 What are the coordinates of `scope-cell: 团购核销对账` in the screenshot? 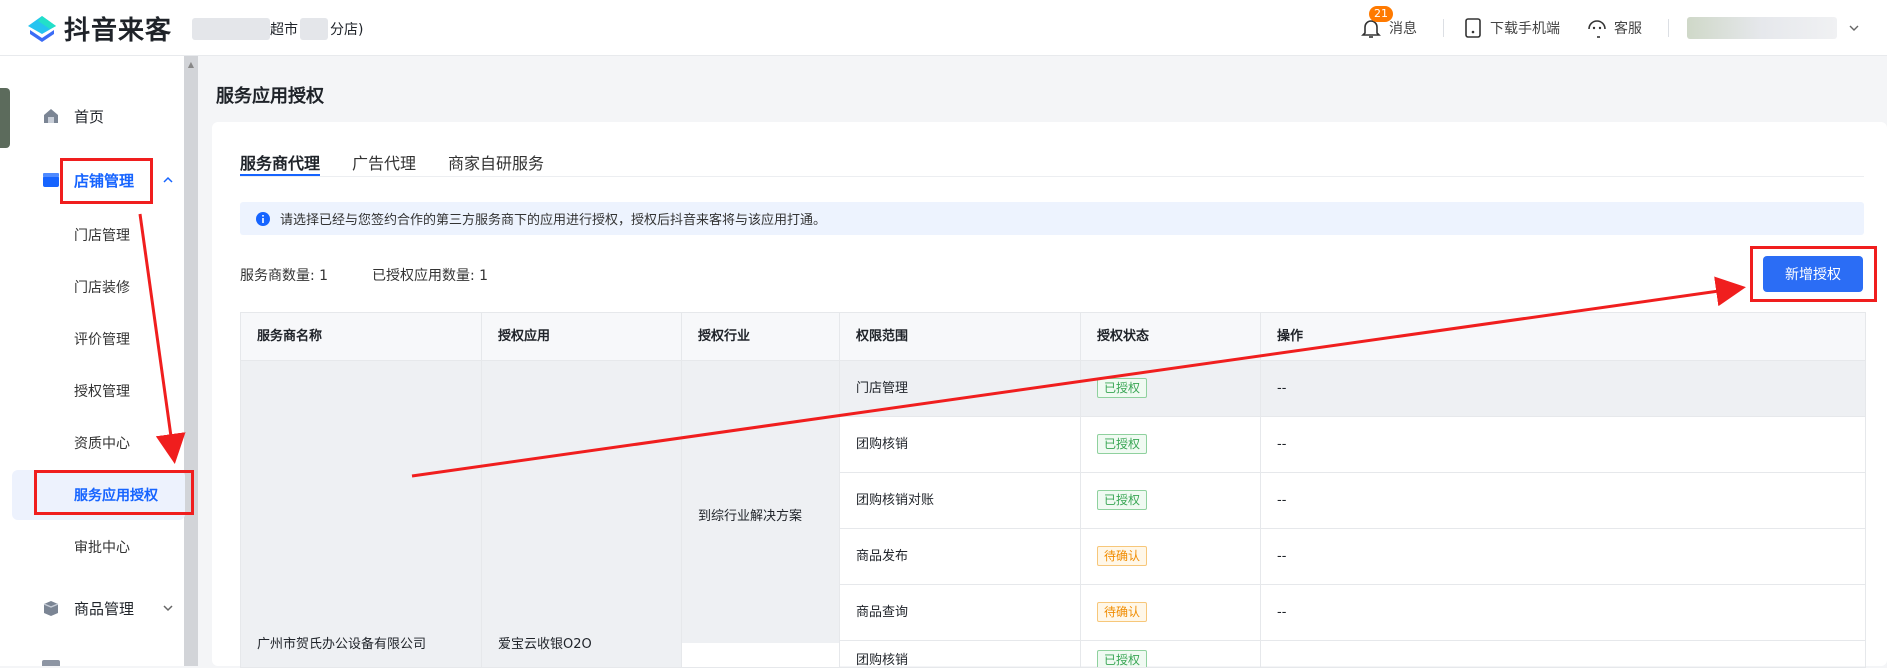 It's located at (960, 500).